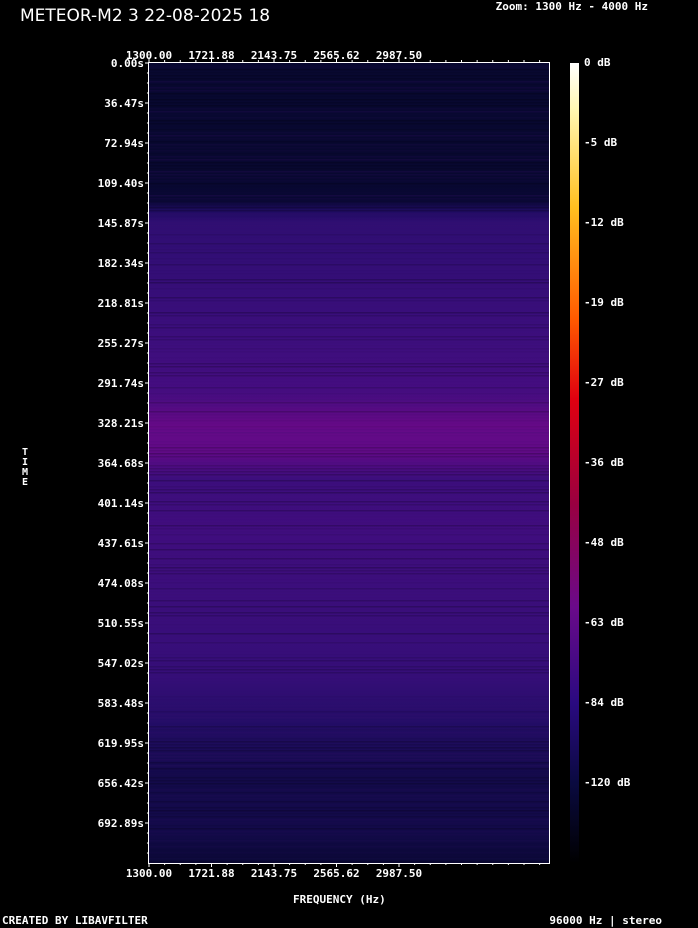 This screenshot has width=698, height=928. Describe the element at coordinates (574, 463) in the screenshot. I see `colorbar-scale` at that location.